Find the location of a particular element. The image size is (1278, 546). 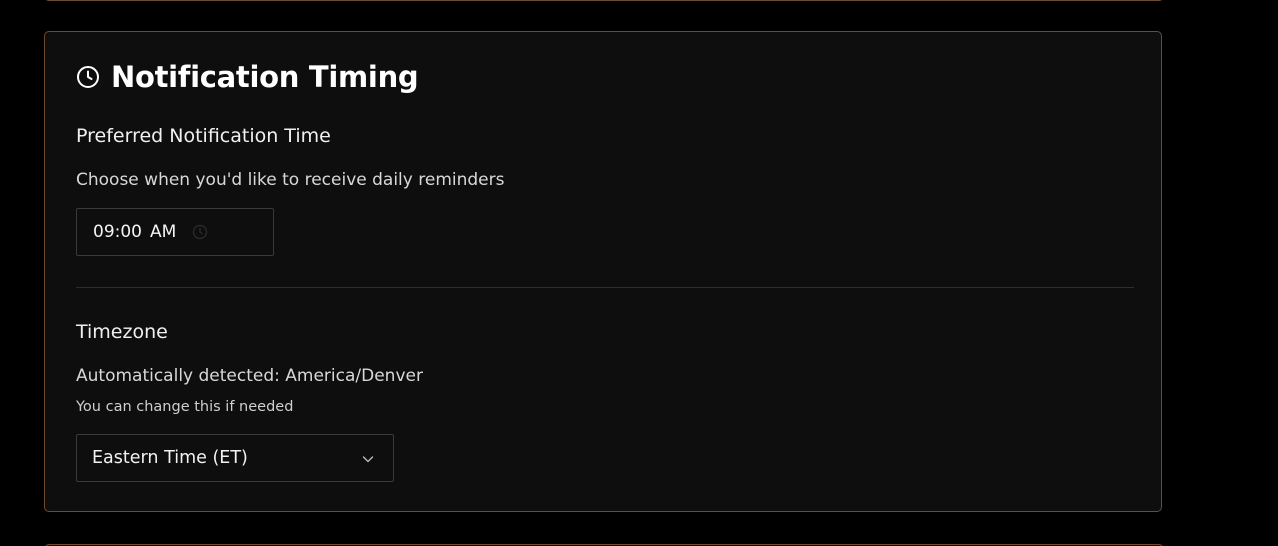

notification-time-input: 09:00 AM is located at coordinates (175, 232).